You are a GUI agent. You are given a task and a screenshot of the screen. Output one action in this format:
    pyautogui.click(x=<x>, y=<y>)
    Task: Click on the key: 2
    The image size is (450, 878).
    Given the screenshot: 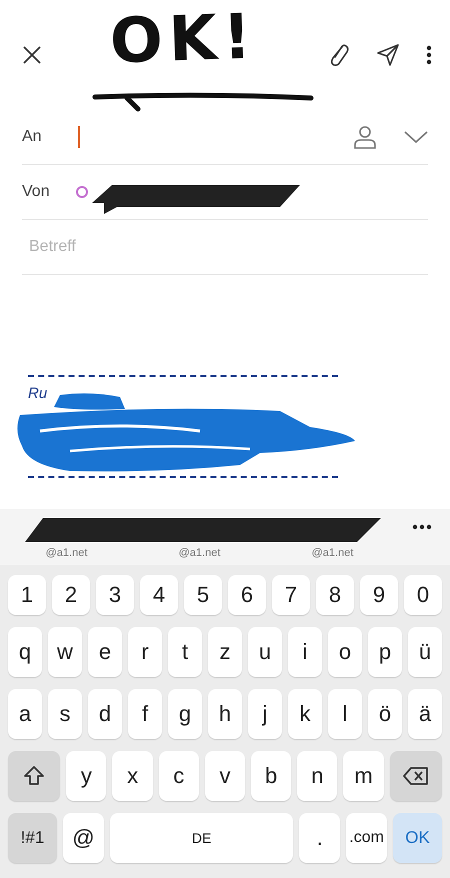 What is the action you would take?
    pyautogui.click(x=71, y=595)
    